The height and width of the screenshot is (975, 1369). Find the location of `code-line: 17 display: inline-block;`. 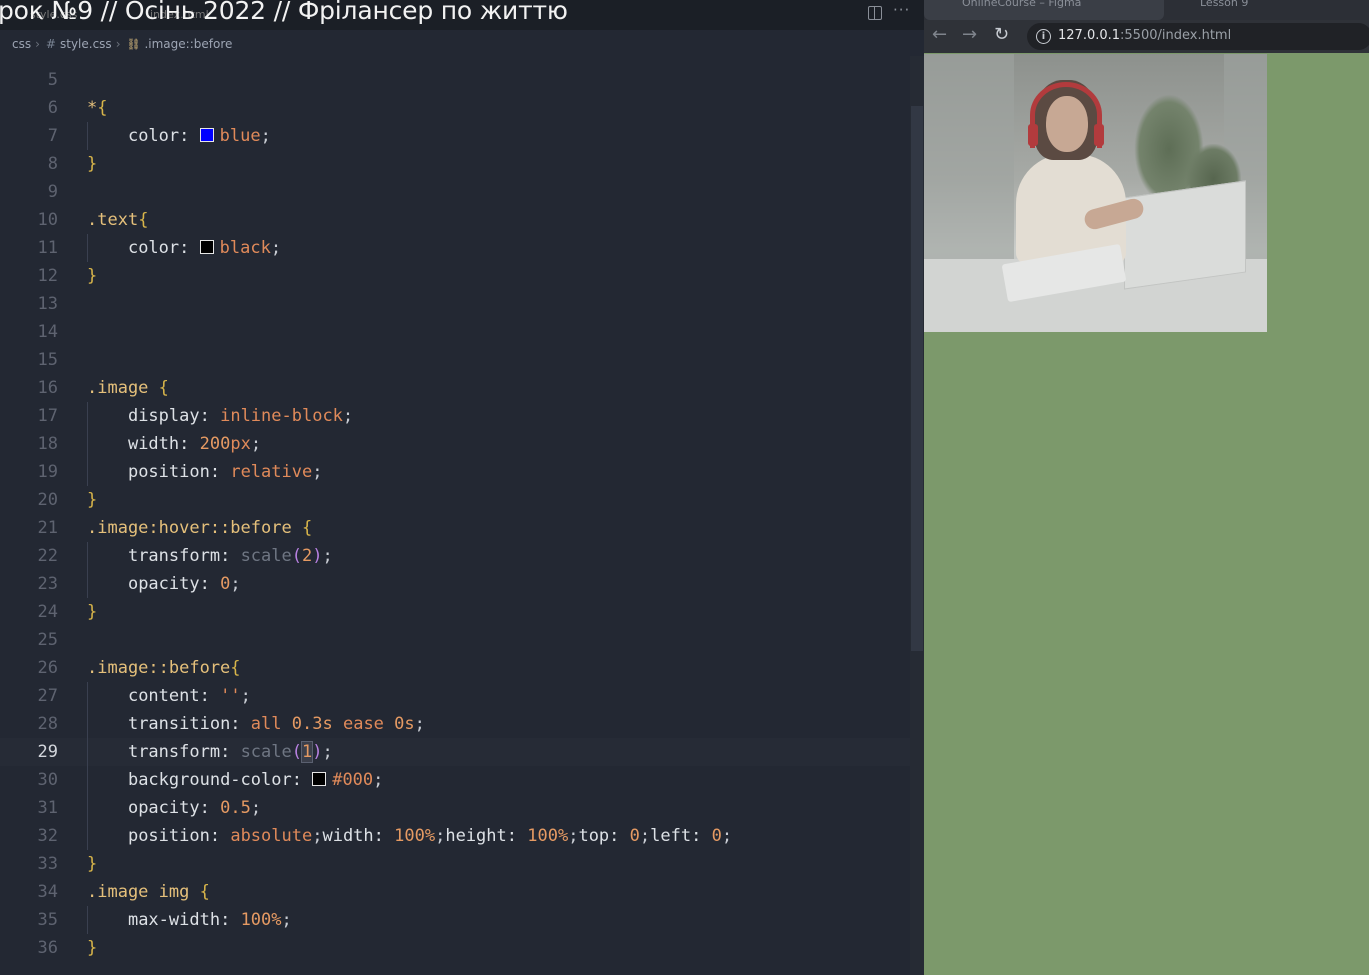

code-line: 17 display: inline-block; is located at coordinates (455, 416).